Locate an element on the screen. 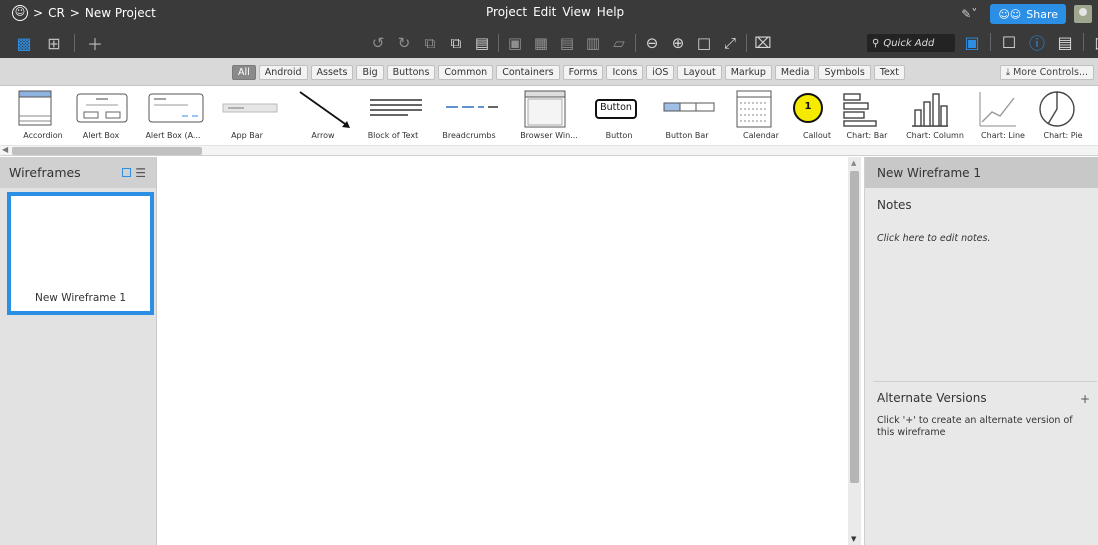  grid-view-icon: ⊞ is located at coordinates (54, 43).